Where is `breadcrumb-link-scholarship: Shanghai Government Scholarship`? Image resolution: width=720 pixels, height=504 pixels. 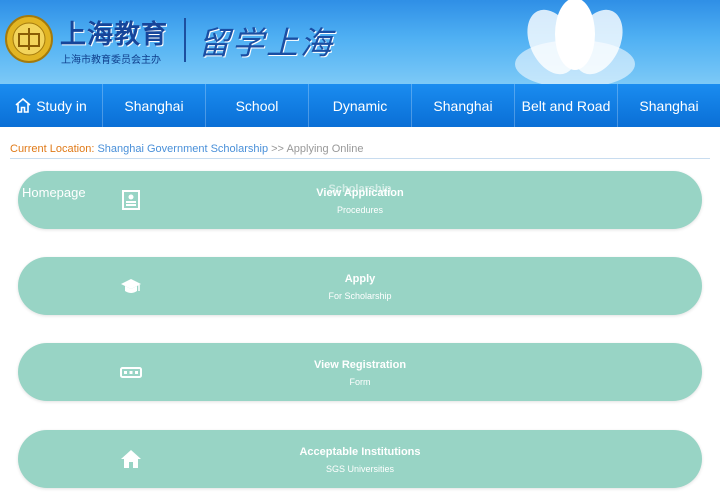 breadcrumb-link-scholarship: Shanghai Government Scholarship is located at coordinates (182, 149).